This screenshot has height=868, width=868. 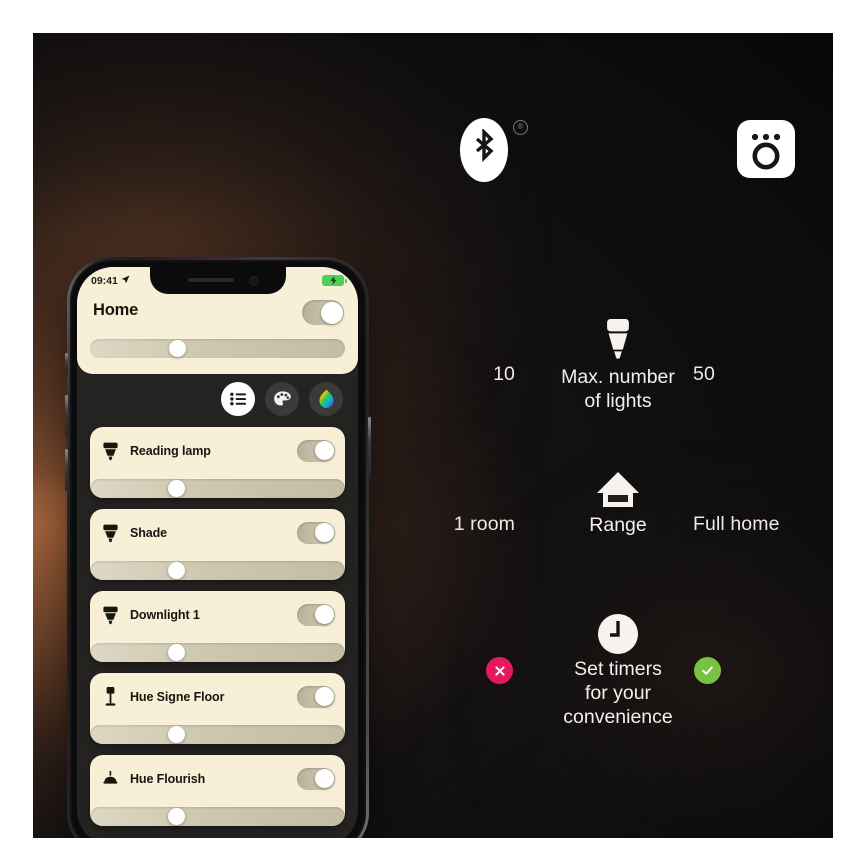 I want to click on light-card: Reading lamp, so click(x=217, y=462).